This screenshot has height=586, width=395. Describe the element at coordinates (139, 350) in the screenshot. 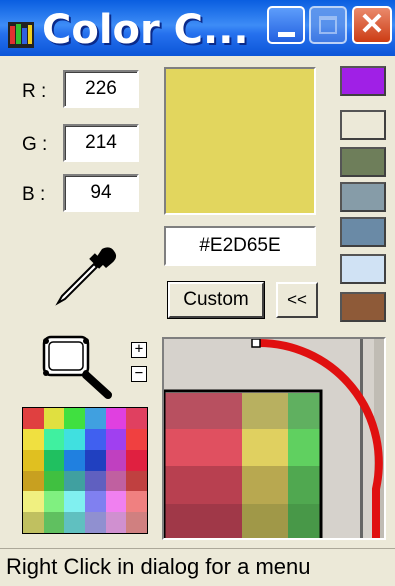

I see `zoom-in-button: +` at that location.